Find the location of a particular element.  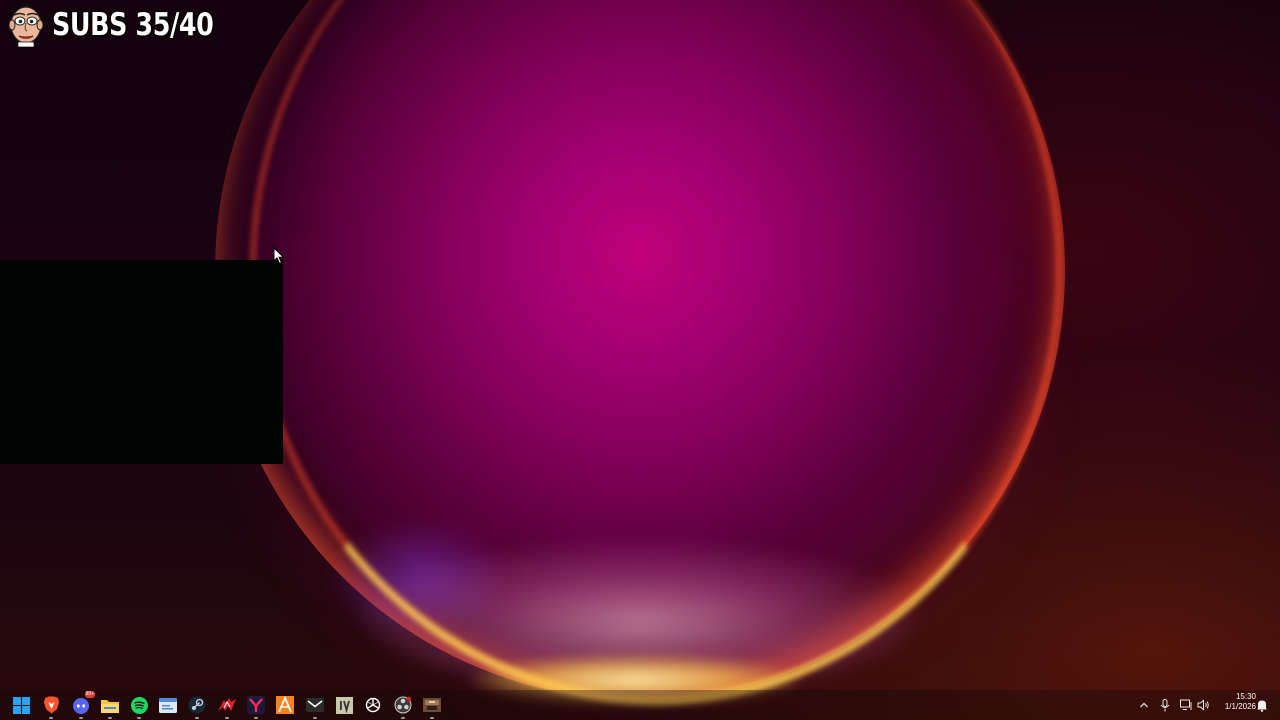

volume-button is located at coordinates (1203, 705).